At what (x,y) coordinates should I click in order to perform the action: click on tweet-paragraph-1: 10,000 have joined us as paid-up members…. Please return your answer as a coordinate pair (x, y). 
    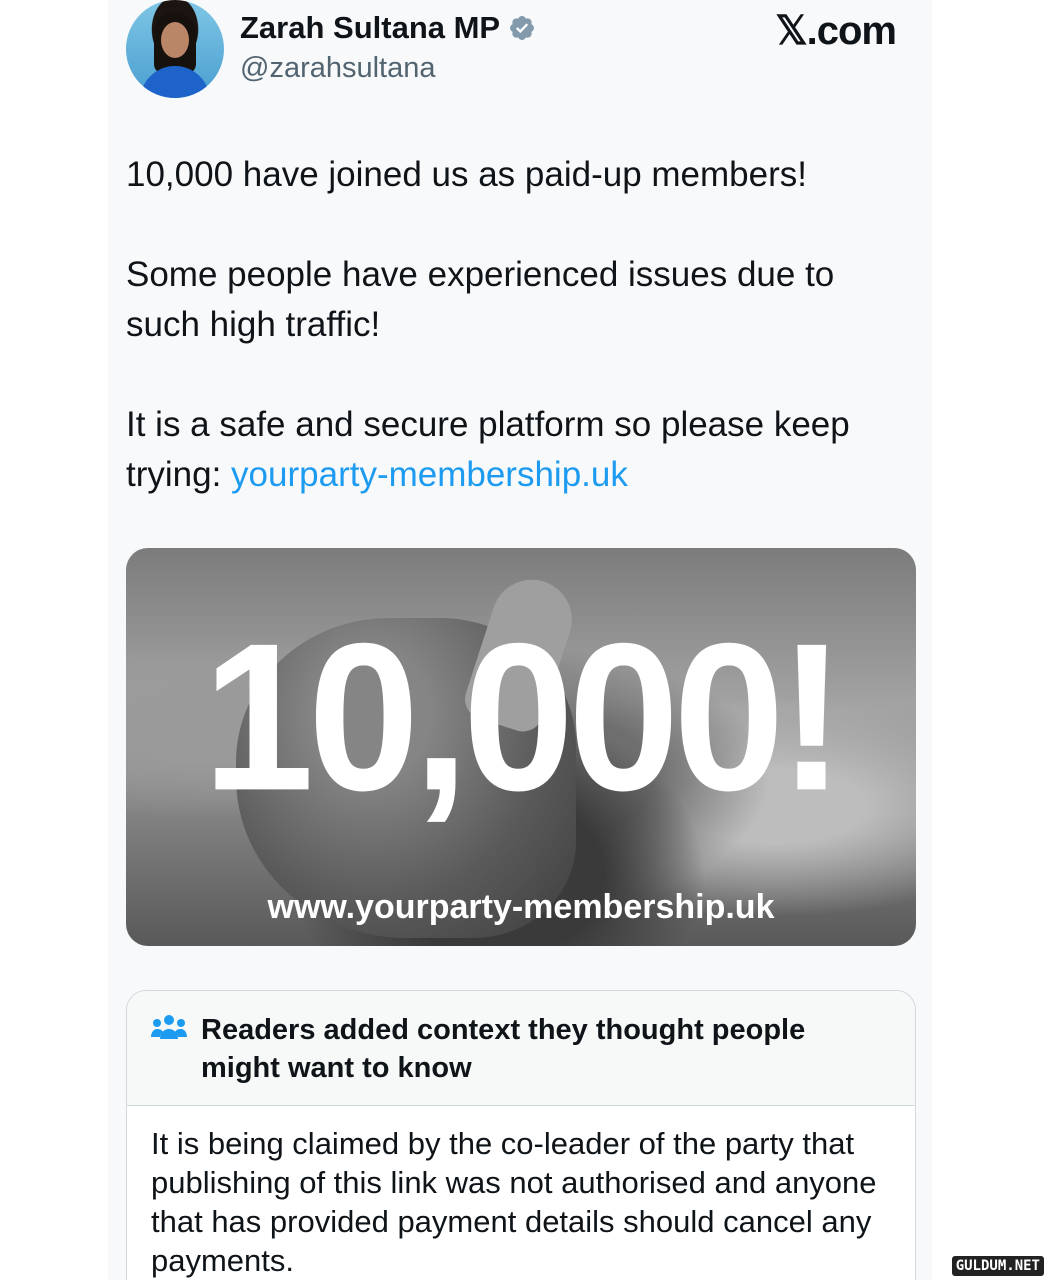
    Looking at the image, I should click on (466, 174).